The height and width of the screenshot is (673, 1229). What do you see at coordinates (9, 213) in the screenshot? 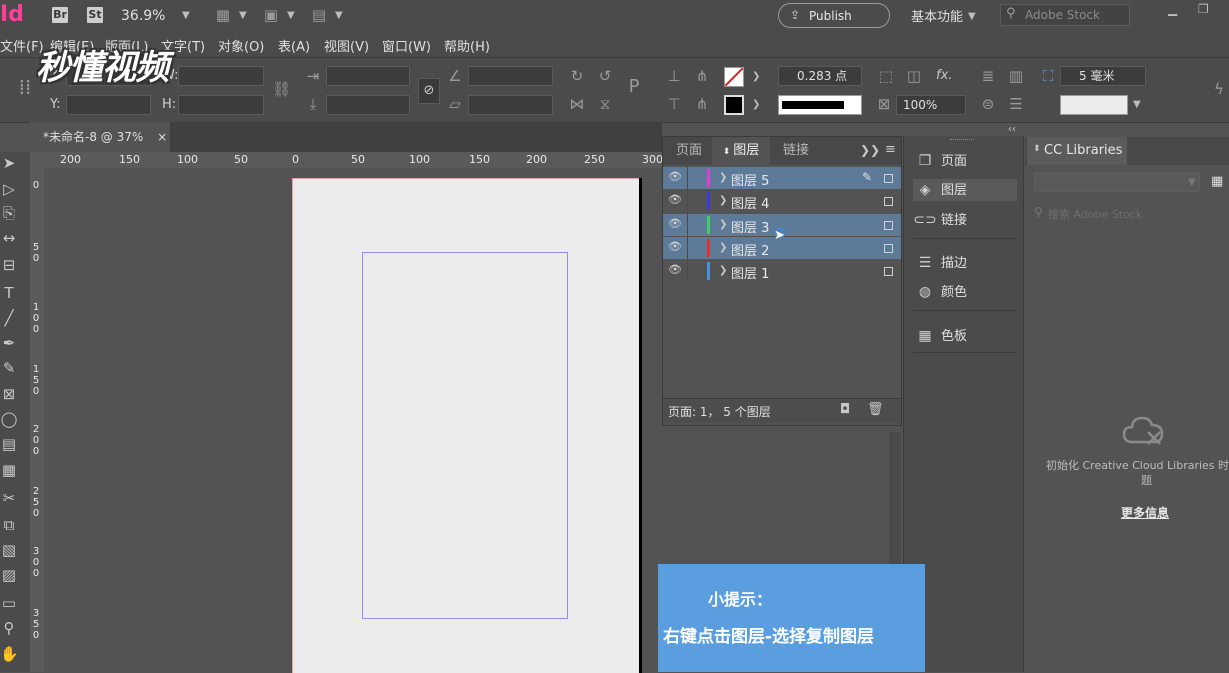
I see `page-tool-icon: ⎘` at bounding box center [9, 213].